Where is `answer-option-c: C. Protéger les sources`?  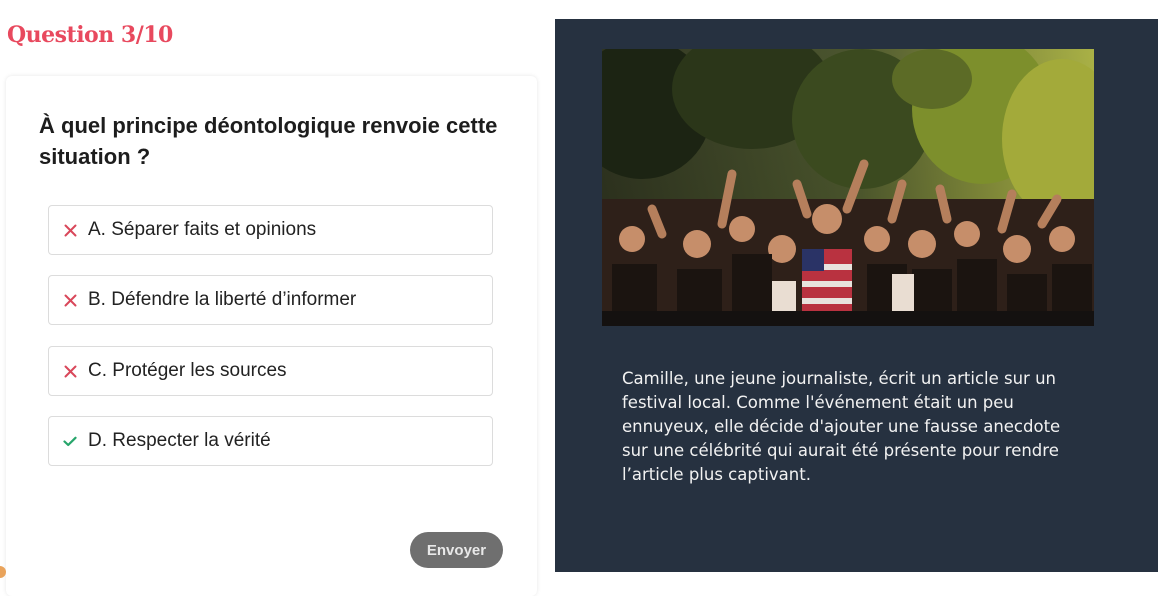
answer-option-c: C. Protéger les sources is located at coordinates (270, 371).